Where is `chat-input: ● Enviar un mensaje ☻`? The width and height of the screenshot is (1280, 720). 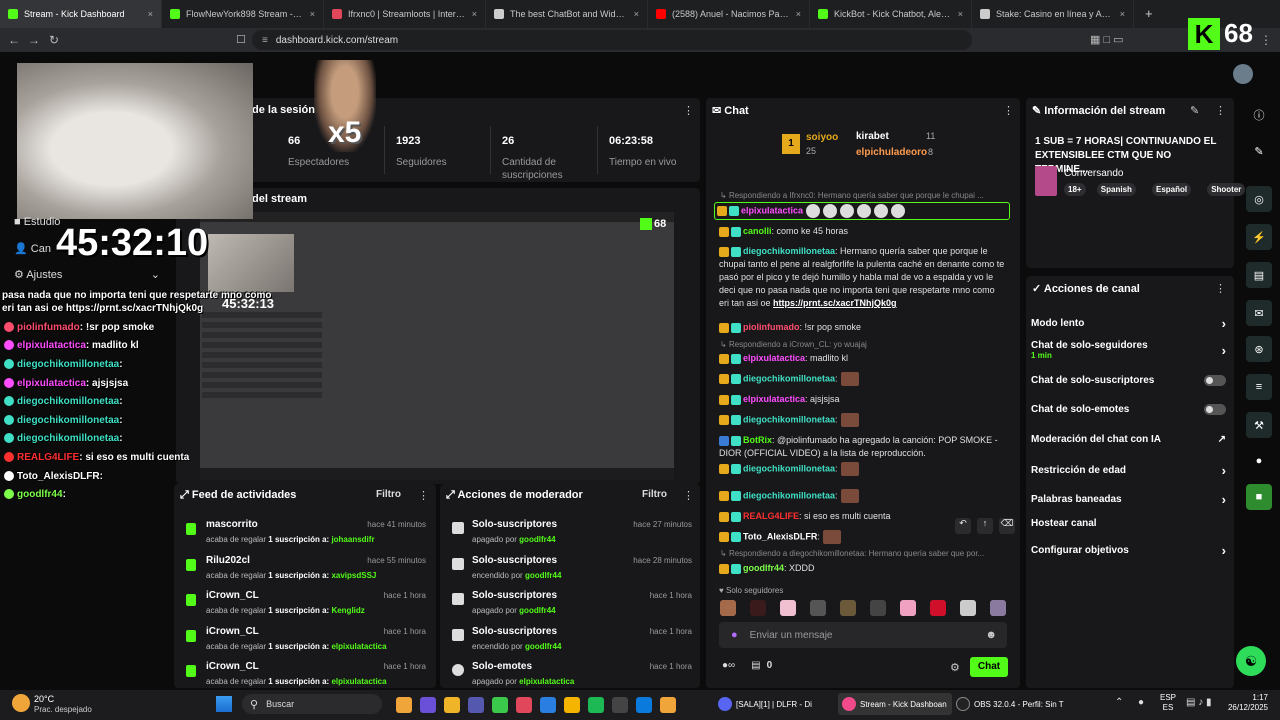 chat-input: ● Enviar un mensaje ☻ is located at coordinates (863, 635).